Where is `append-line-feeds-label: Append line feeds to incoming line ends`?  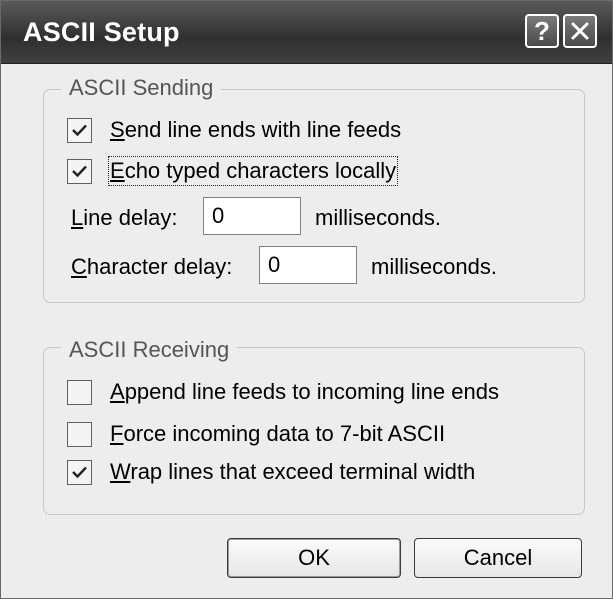 append-line-feeds-label: Append line feeds to incoming line ends is located at coordinates (304, 391).